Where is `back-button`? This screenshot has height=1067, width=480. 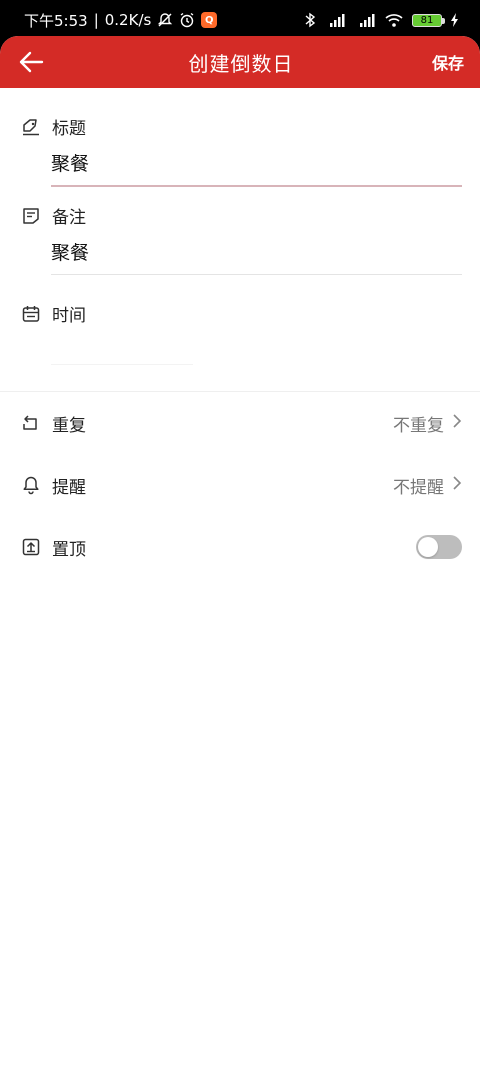 back-button is located at coordinates (34, 62).